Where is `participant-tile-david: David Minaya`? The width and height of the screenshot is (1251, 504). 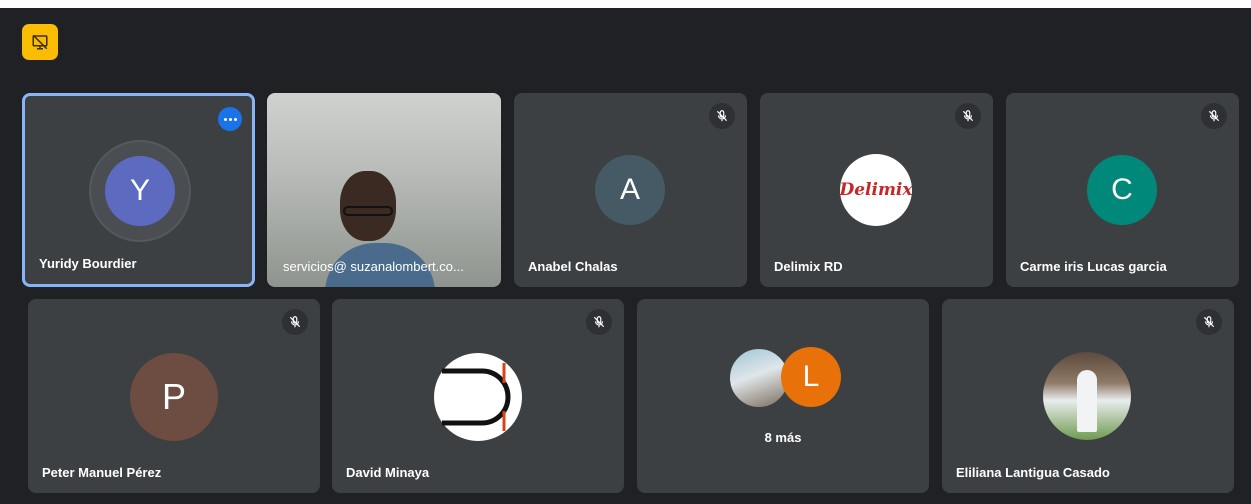
participant-tile-david: David Minaya is located at coordinates (478, 396).